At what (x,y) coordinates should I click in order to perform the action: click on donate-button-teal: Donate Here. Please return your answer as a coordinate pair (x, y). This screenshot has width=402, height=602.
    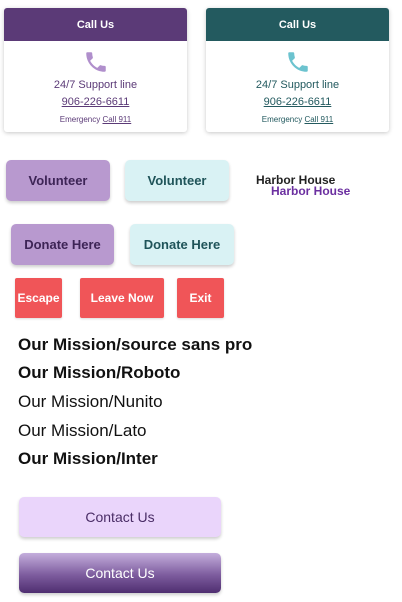
    Looking at the image, I should click on (182, 244).